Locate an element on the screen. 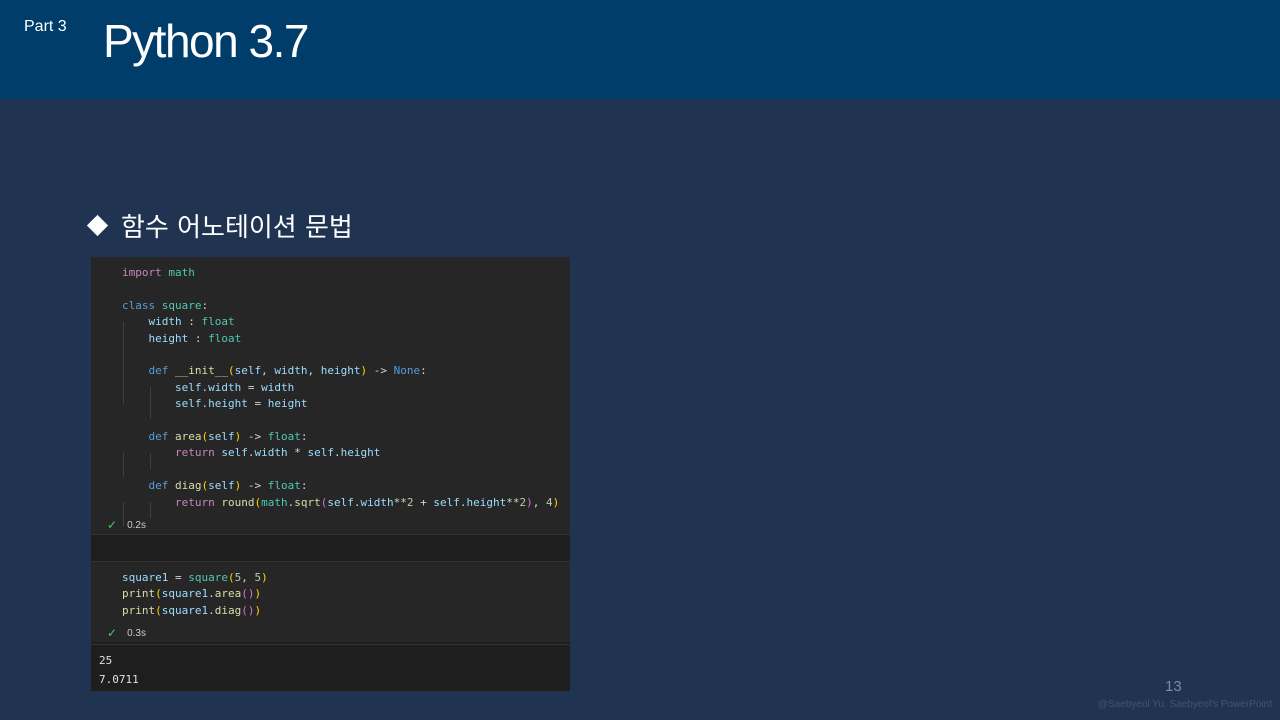 This screenshot has width=1280, height=720. slide-header: Part 3 Python 3.7 is located at coordinates (640, 49).